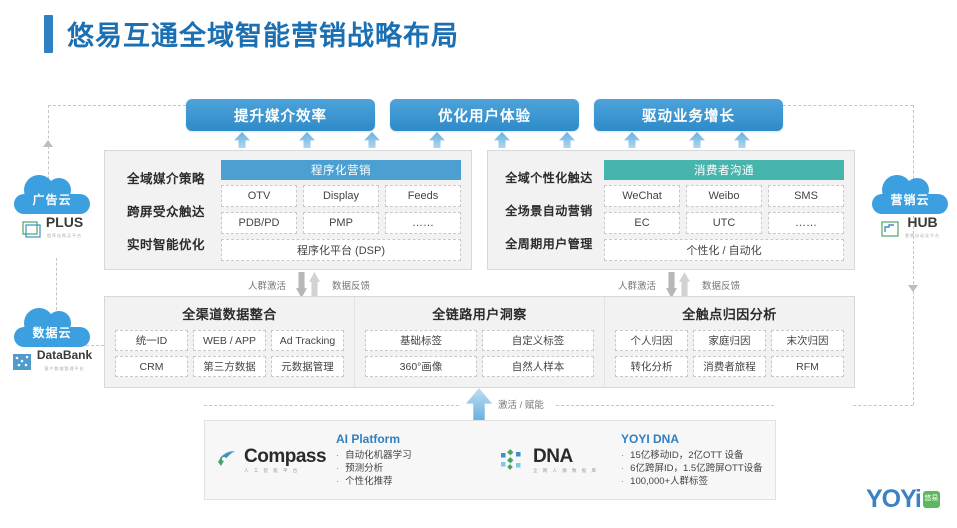  Describe the element at coordinates (521, 405) in the screenshot. I see `activation-label: 激活 / 赋能` at that location.